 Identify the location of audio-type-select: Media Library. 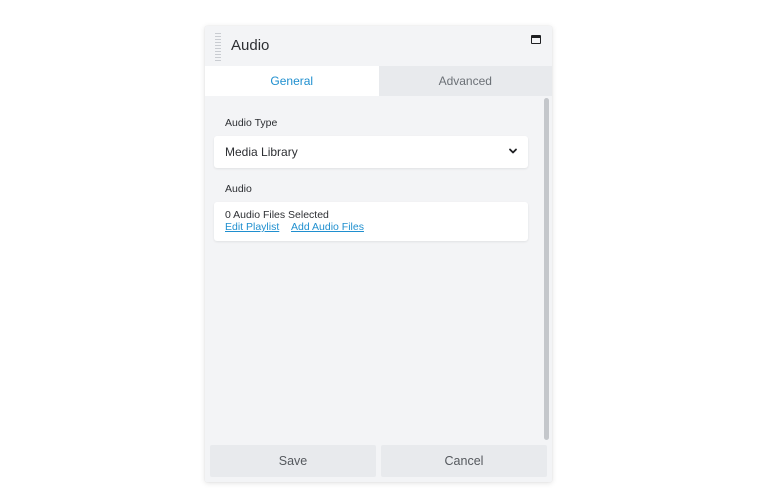
(371, 152).